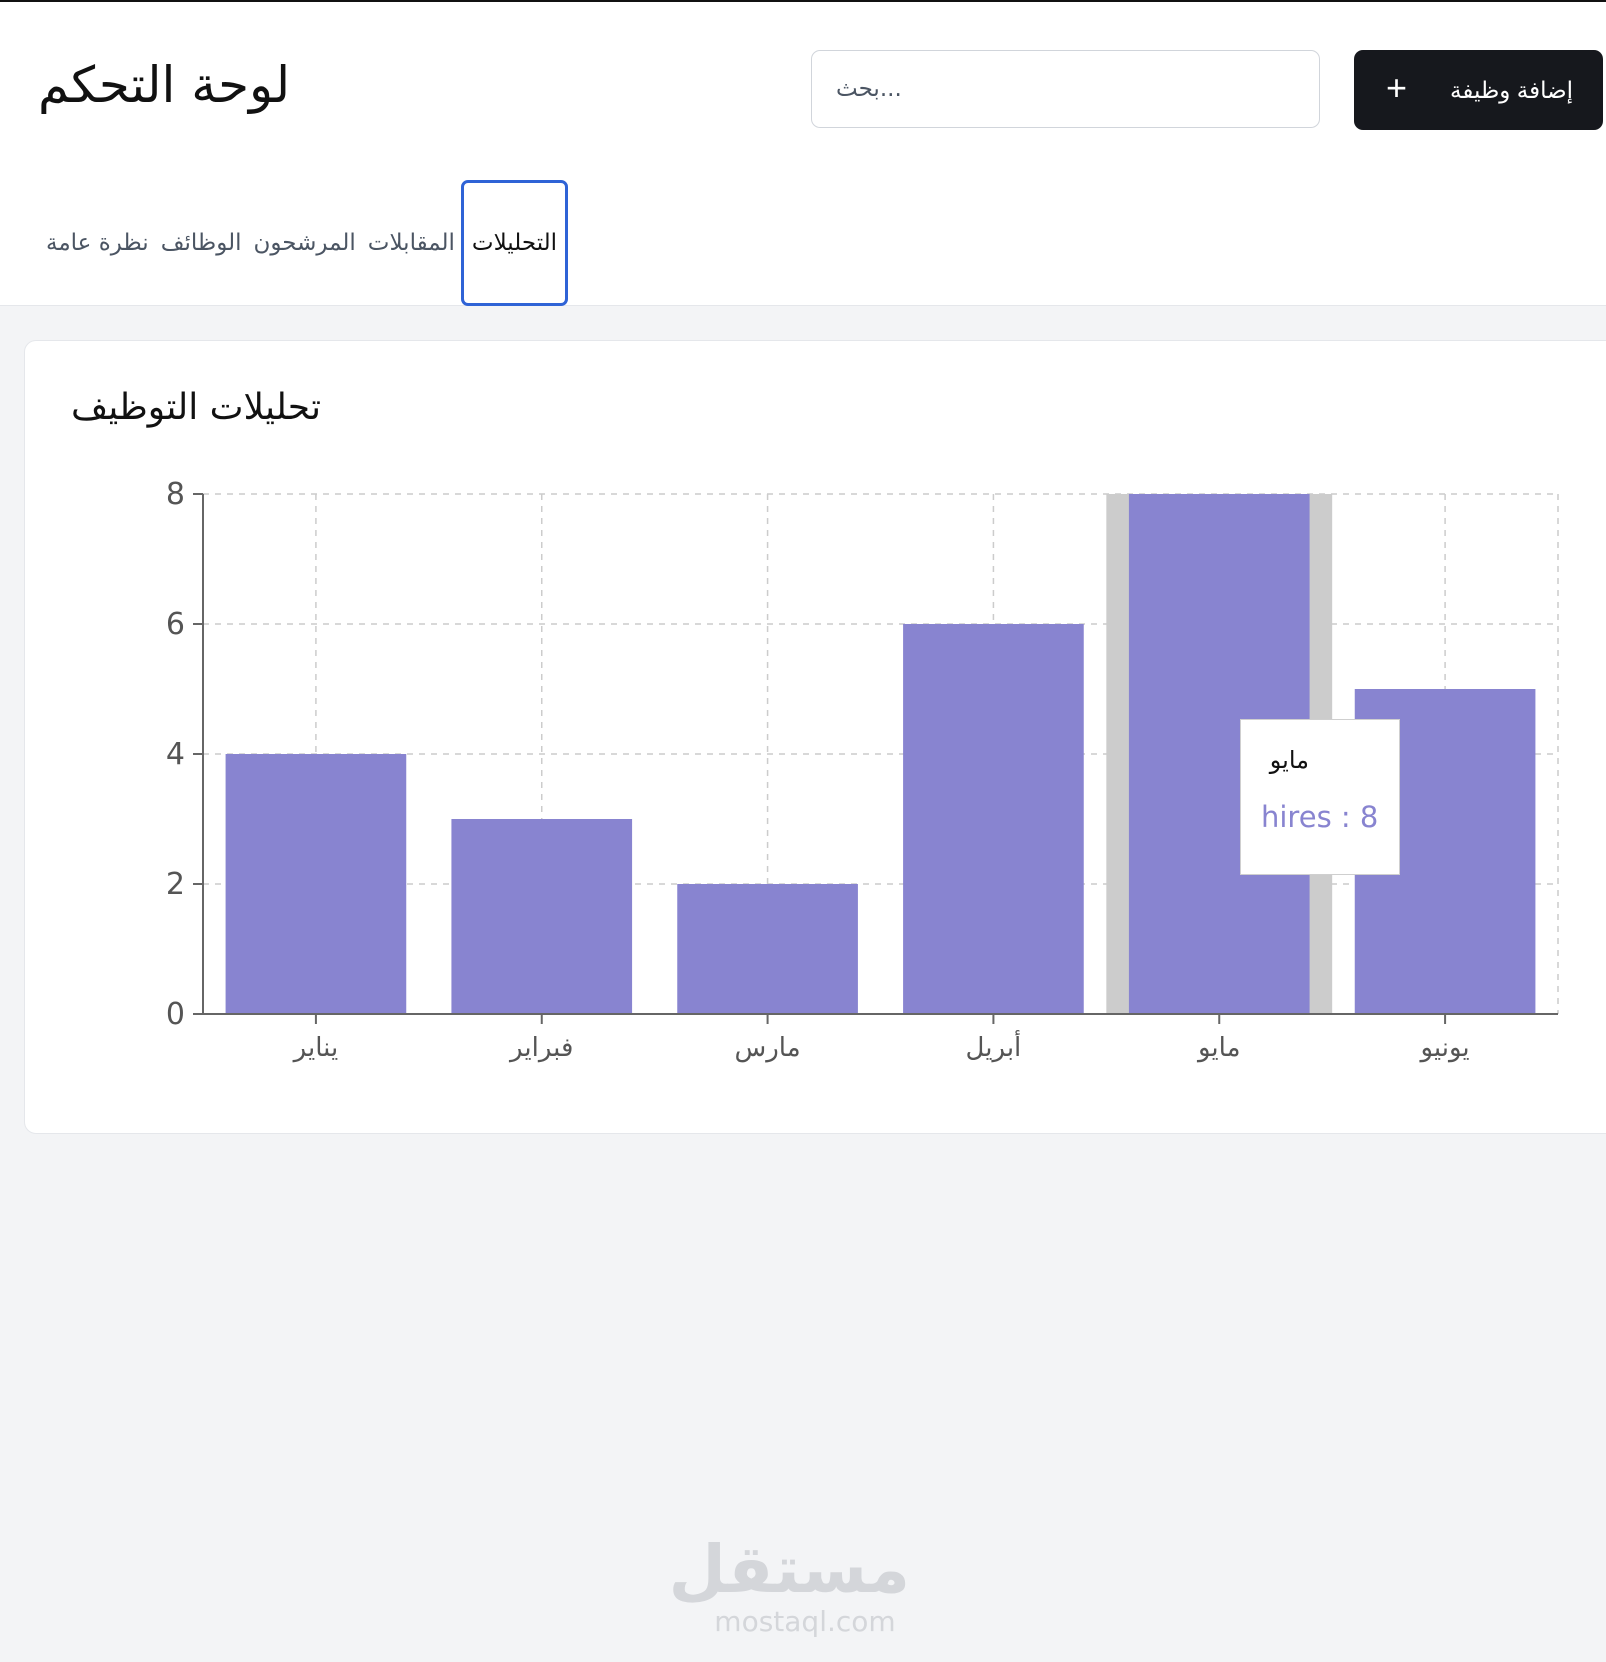 The width and height of the screenshot is (1606, 1662). Describe the element at coordinates (175, 624) in the screenshot. I see `y-tick-label: 6` at that location.